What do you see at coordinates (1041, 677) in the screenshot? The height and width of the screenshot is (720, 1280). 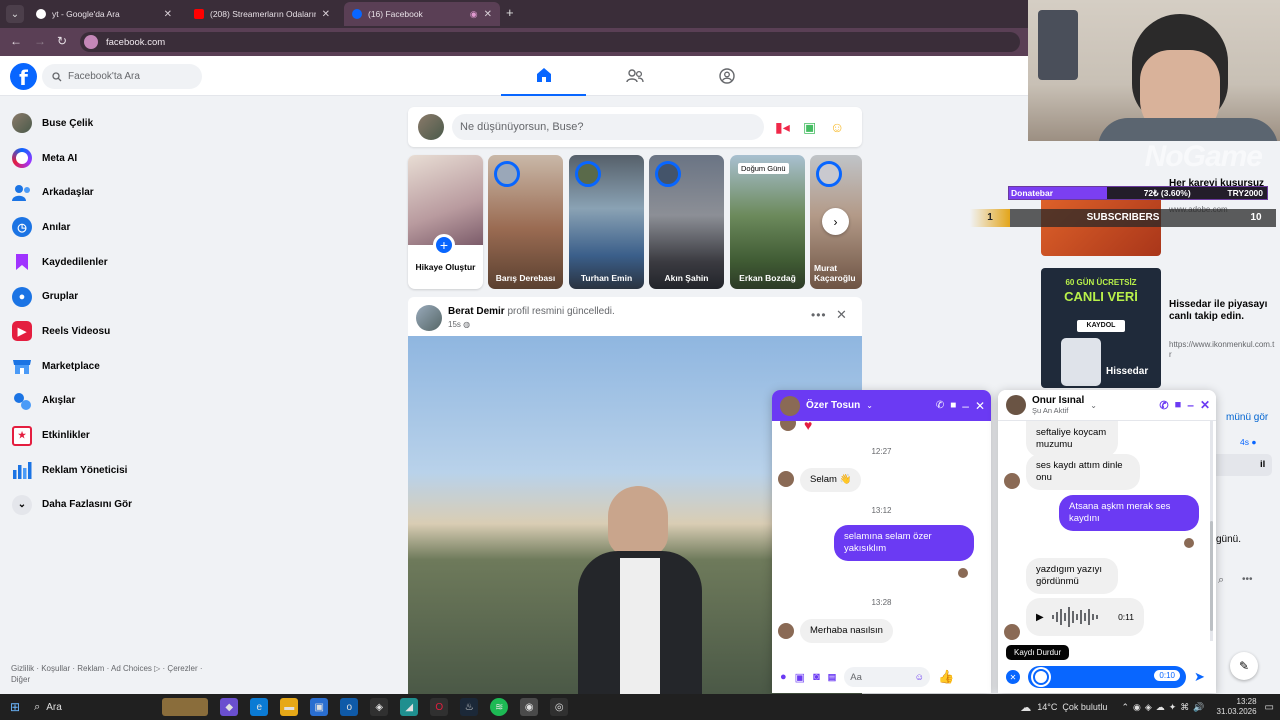 I see `stop-recording-button` at bounding box center [1041, 677].